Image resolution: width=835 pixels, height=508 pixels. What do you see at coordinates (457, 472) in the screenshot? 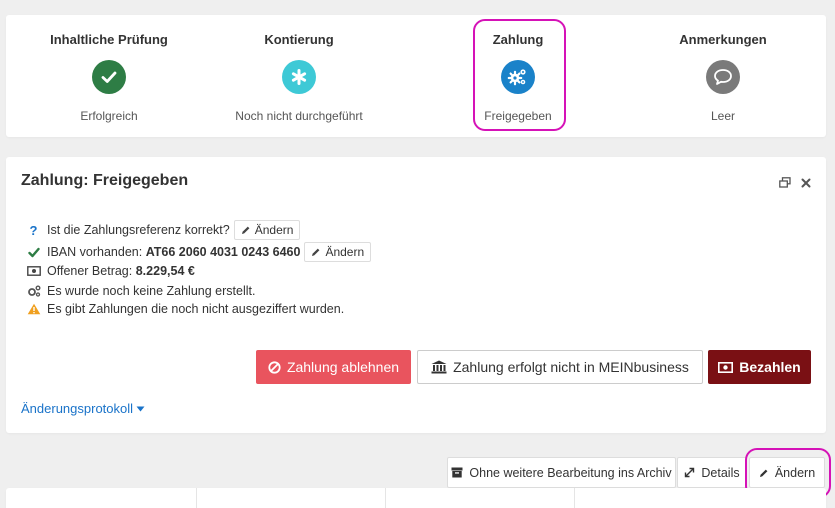
I see `archive-icon` at bounding box center [457, 472].